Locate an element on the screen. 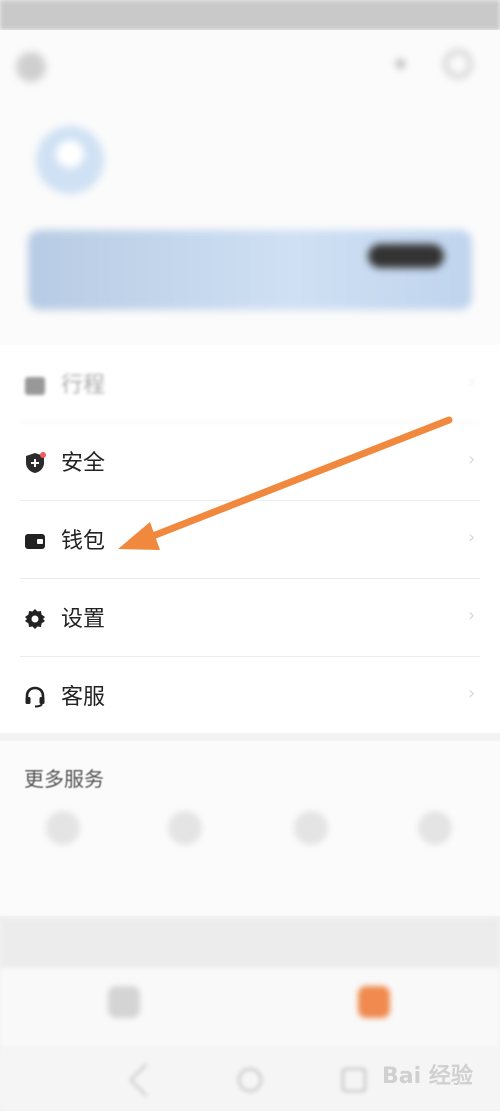  menu-item-label: 安全 is located at coordinates (83, 463).